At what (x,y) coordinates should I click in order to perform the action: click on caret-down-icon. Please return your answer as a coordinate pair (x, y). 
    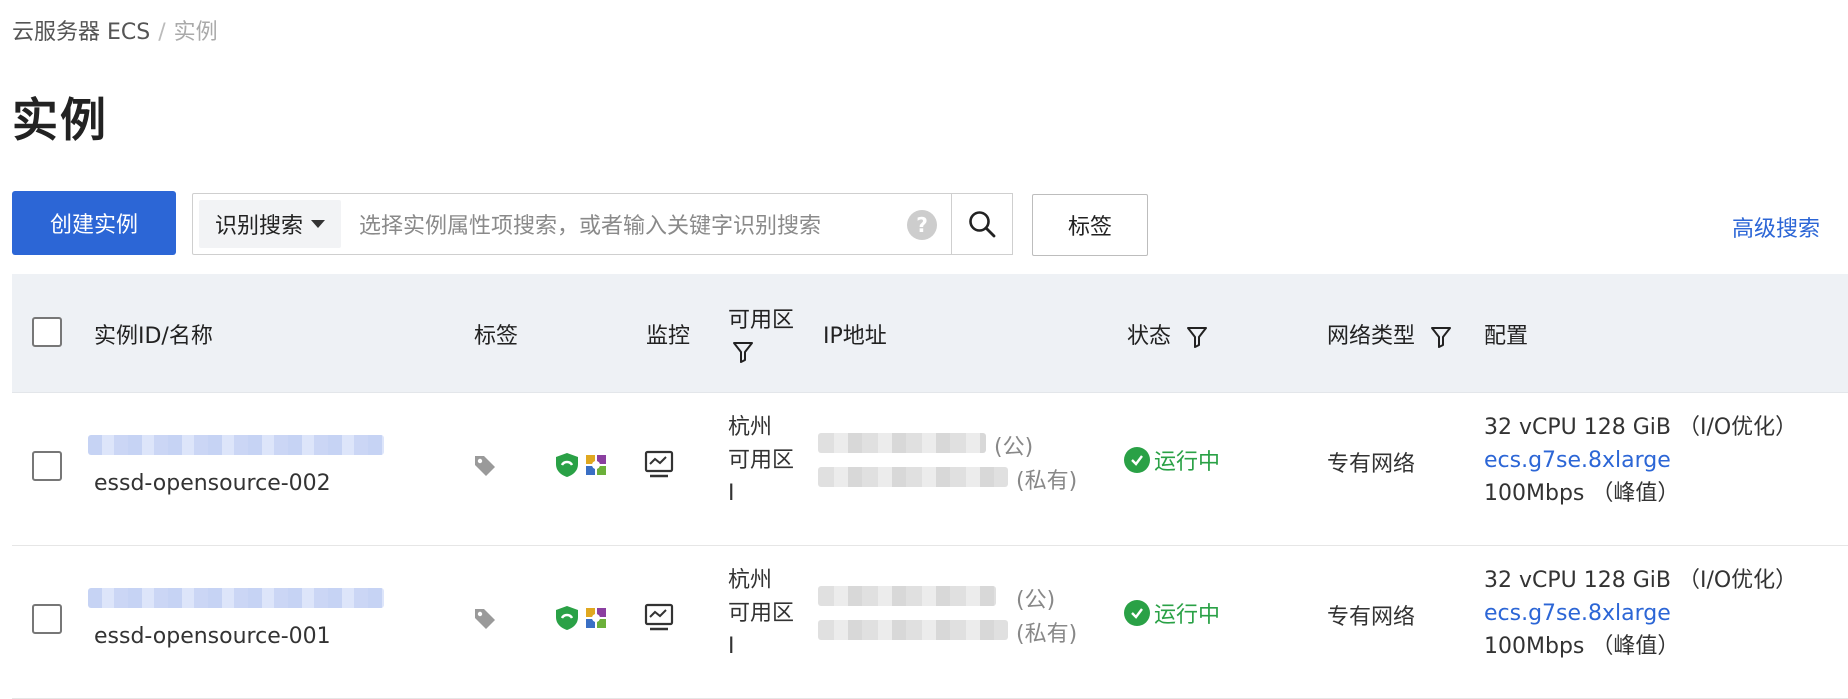
    Looking at the image, I should click on (318, 224).